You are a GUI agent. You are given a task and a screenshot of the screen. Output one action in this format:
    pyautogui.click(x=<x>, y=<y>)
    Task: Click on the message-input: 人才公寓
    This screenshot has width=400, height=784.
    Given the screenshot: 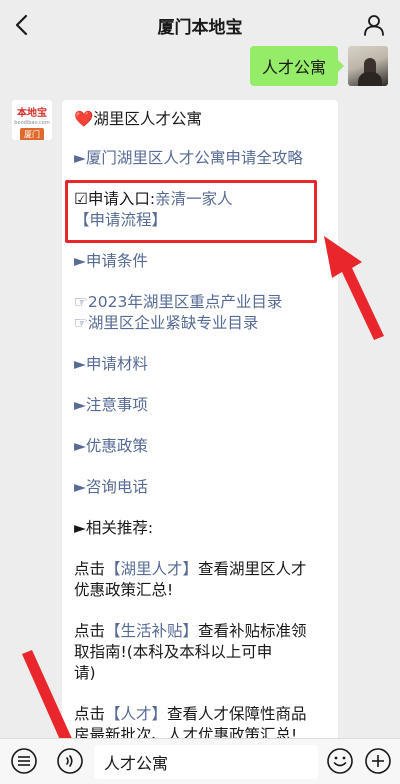 What is the action you would take?
    pyautogui.click(x=206, y=762)
    